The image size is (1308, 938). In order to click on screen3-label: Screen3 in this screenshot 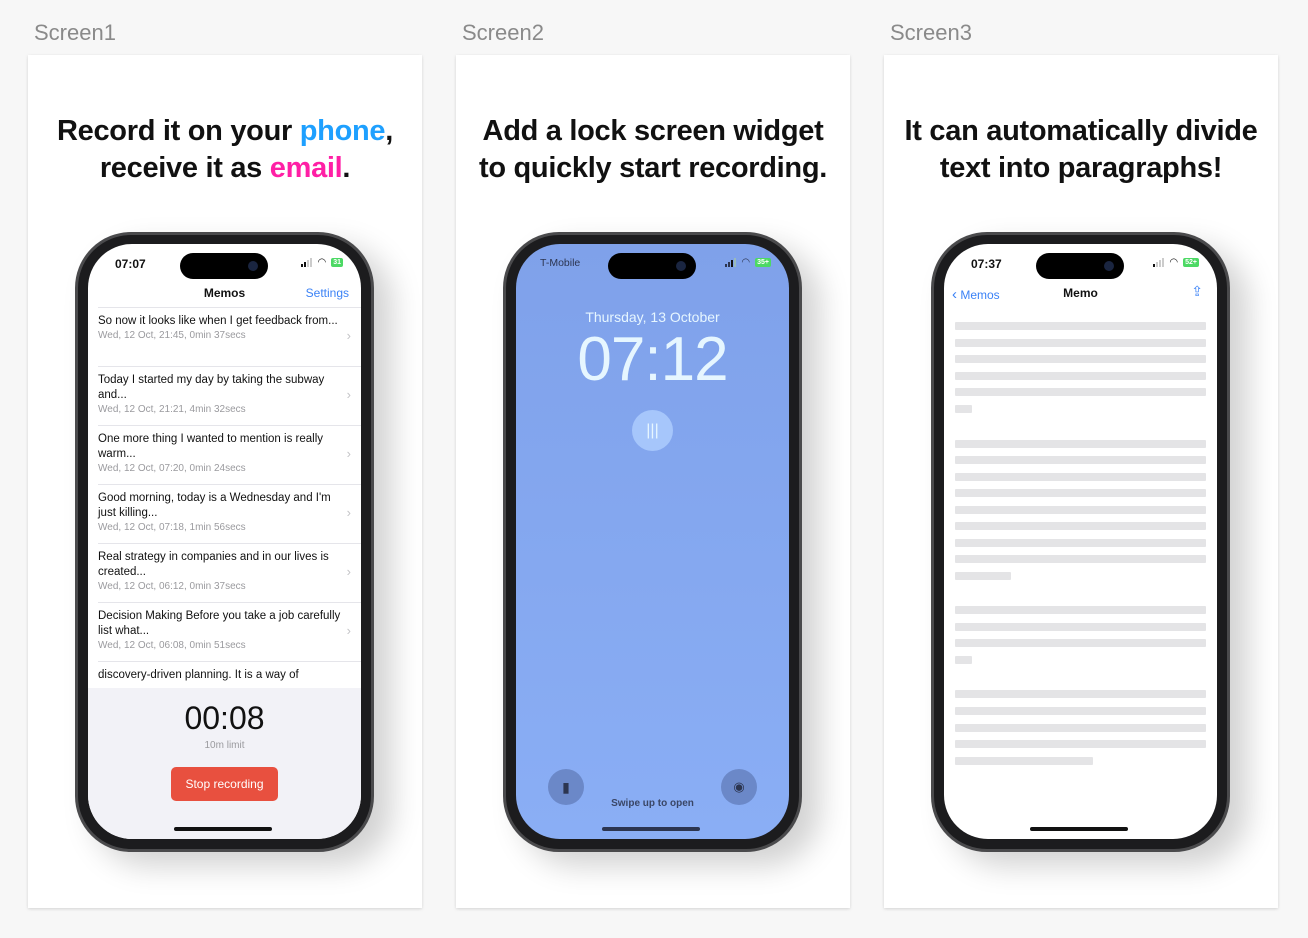, I will do `click(931, 32)`.